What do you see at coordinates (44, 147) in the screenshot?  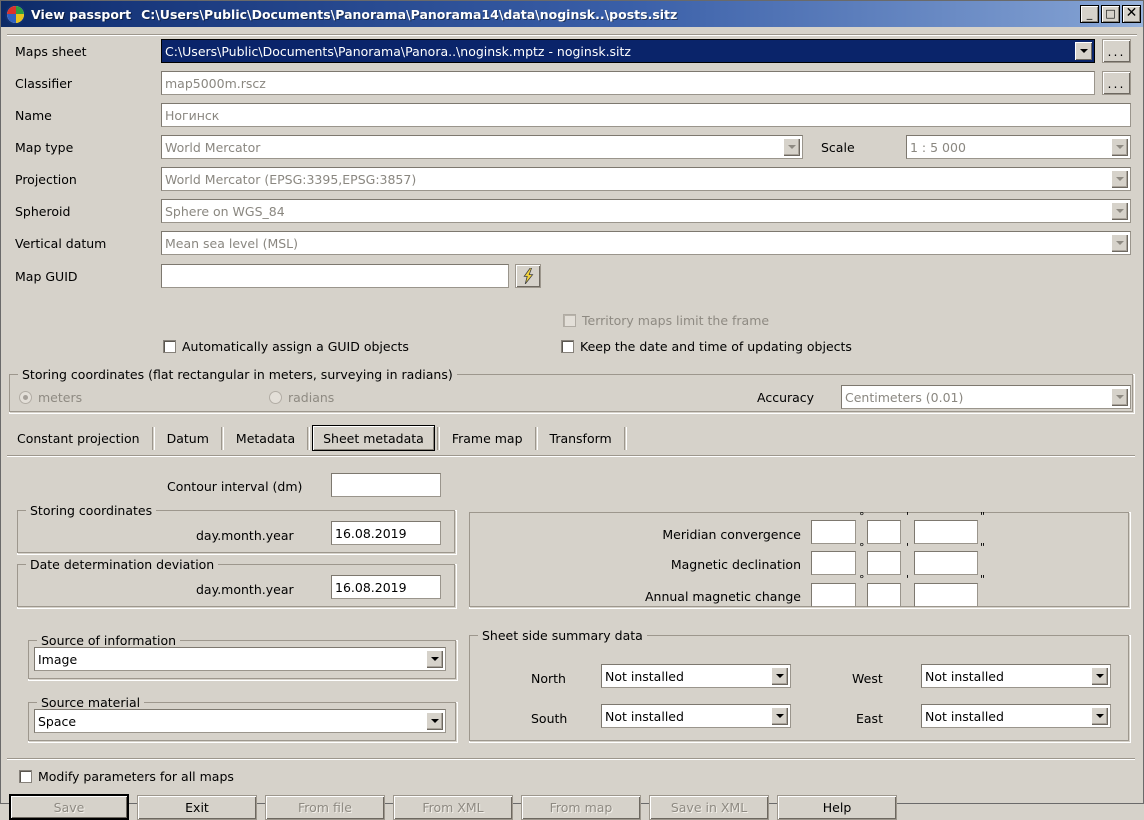 I see `map-type-label: Map type` at bounding box center [44, 147].